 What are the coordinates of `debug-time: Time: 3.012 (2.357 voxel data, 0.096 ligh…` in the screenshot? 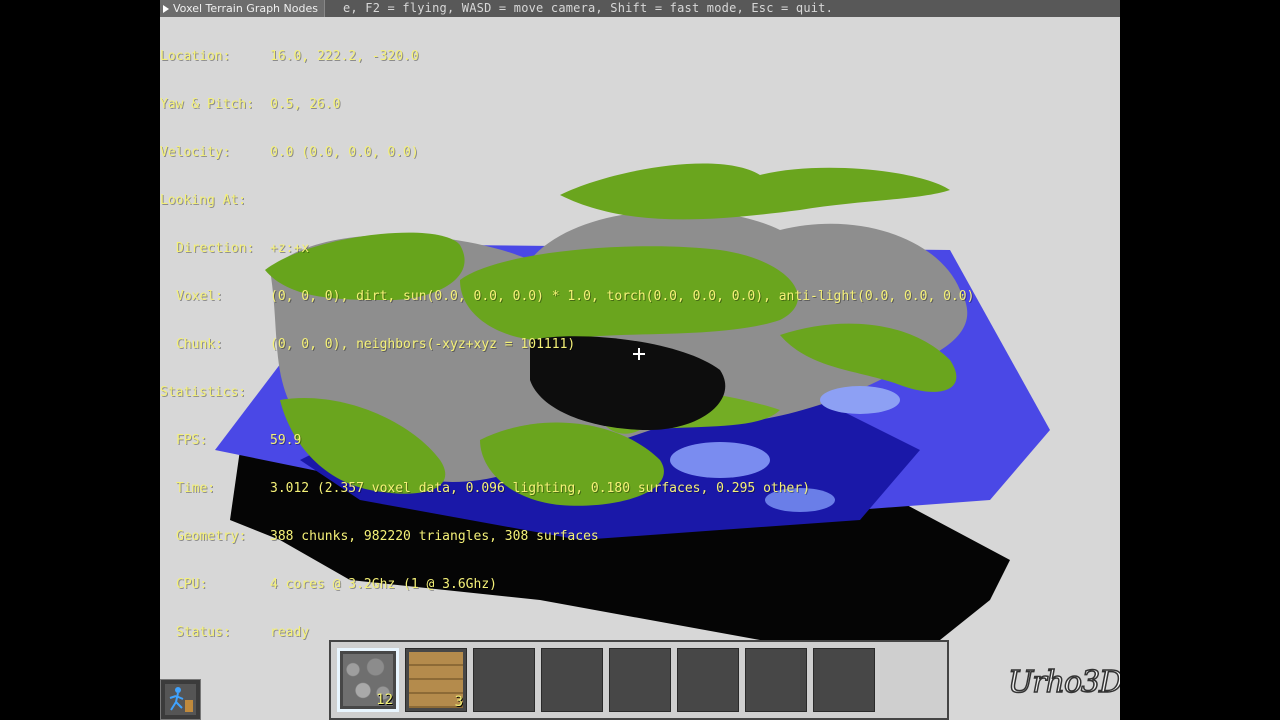 It's located at (493, 488).